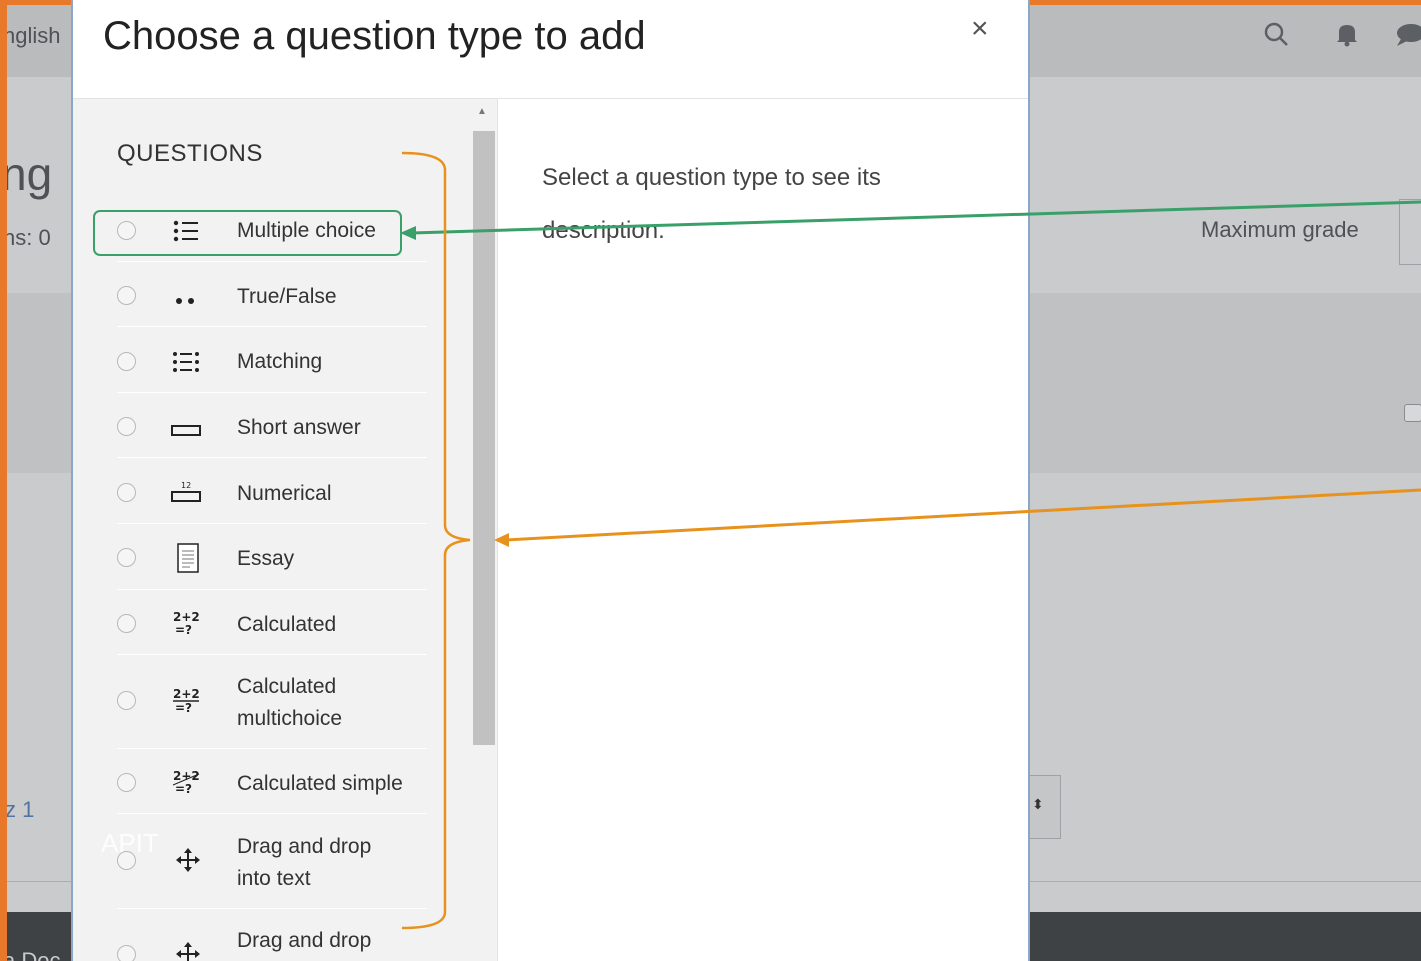  Describe the element at coordinates (126, 953) in the screenshot. I see `radio-drag-and-drop` at that location.